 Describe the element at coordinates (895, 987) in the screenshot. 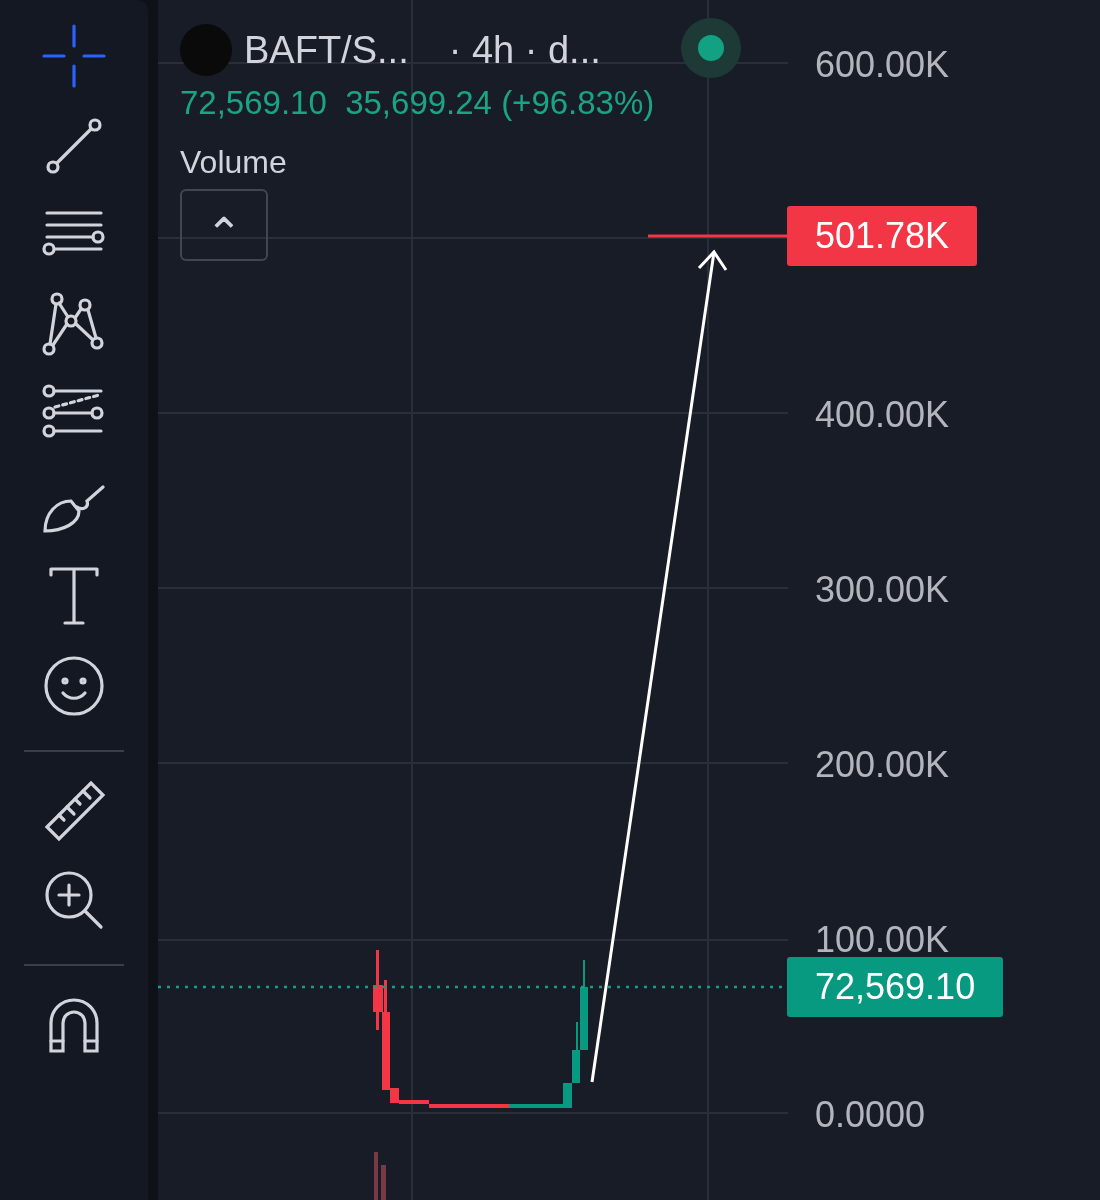

I see `price-tag: 72,569.10` at that location.